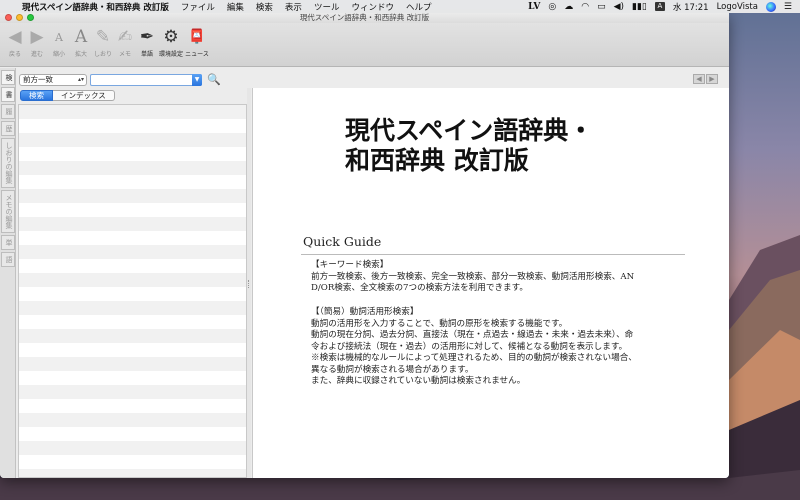 Image resolution: width=800 pixels, height=500 pixels. I want to click on content-nav-arrows: ◀ ▶, so click(705, 79).